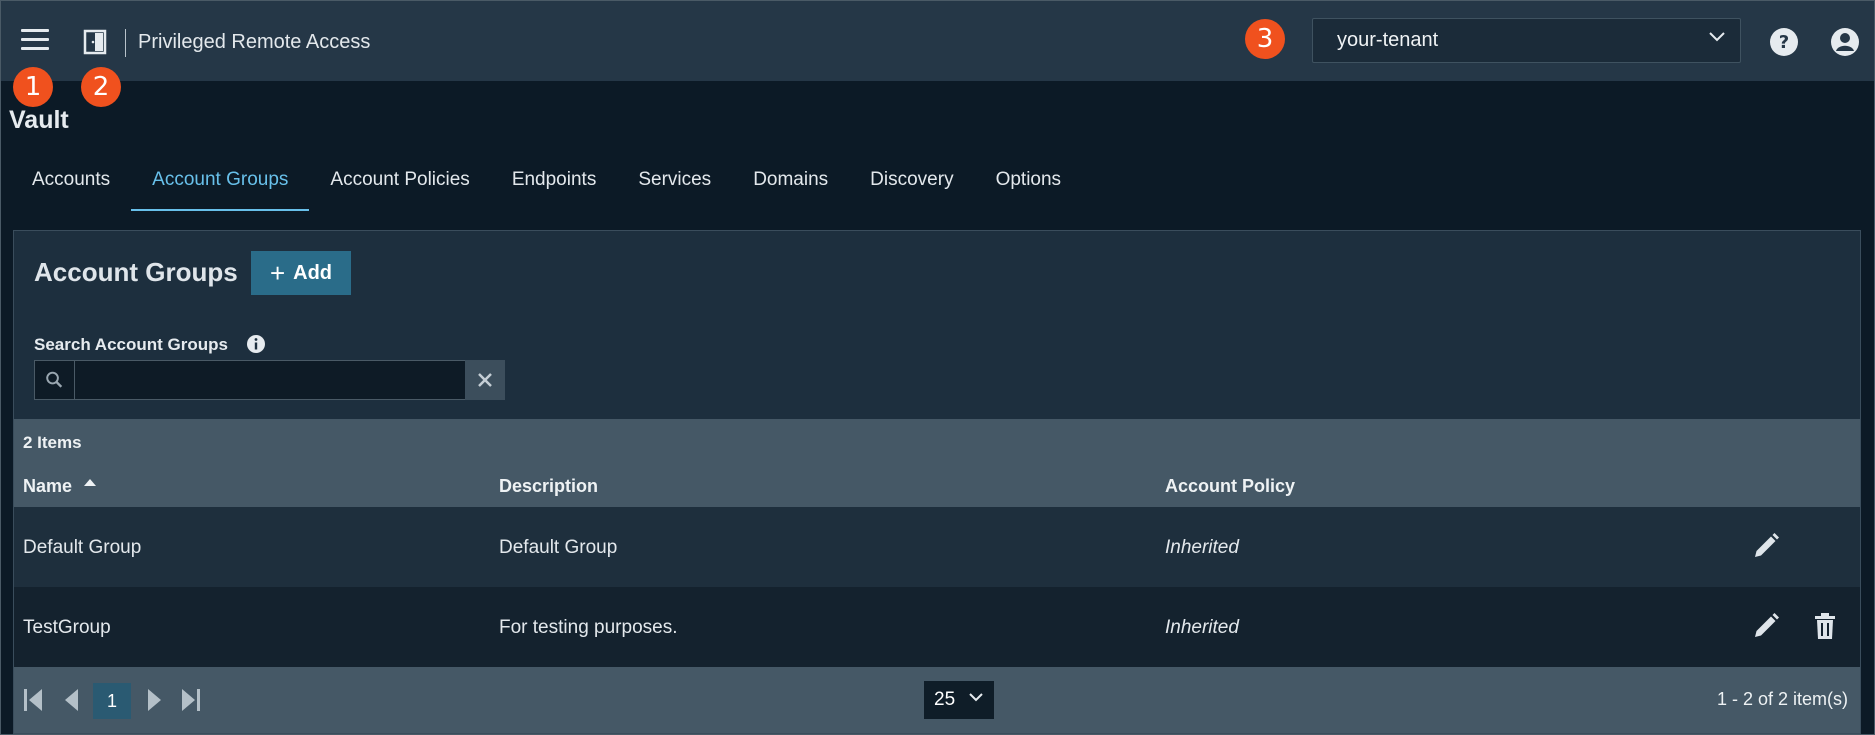 Image resolution: width=1875 pixels, height=735 pixels. I want to click on callout-2: 2, so click(101, 87).